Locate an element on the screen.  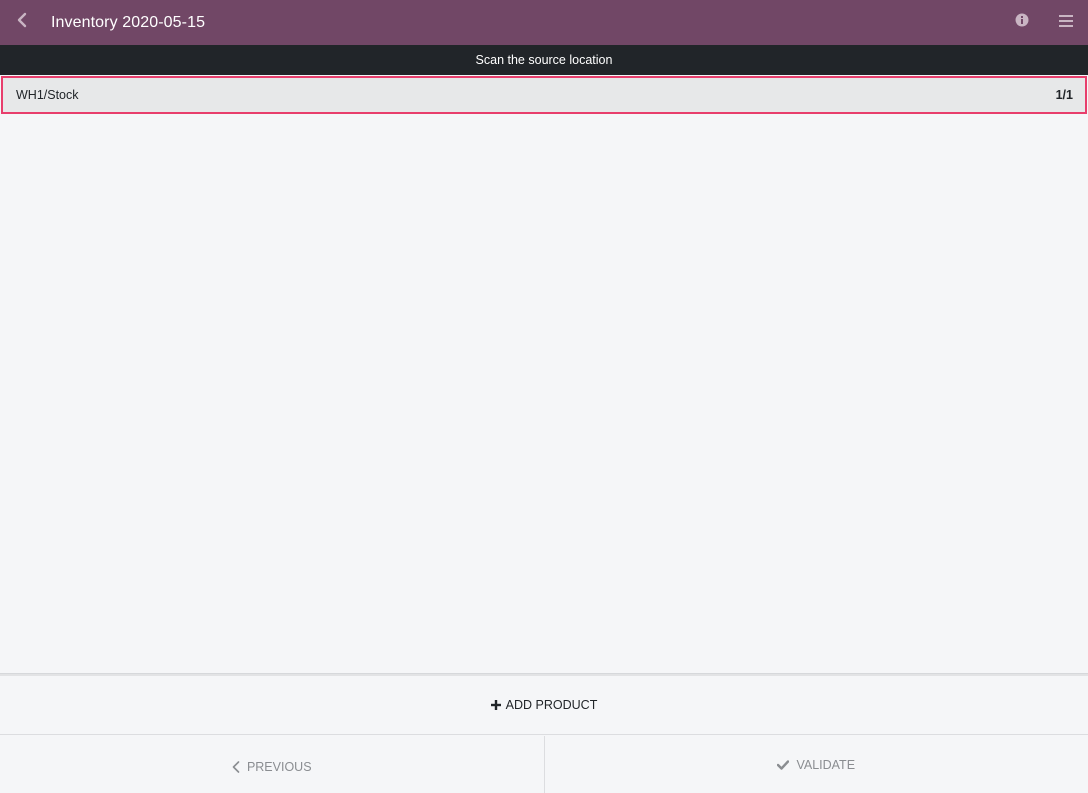
info-circle-icon is located at coordinates (1022, 22).